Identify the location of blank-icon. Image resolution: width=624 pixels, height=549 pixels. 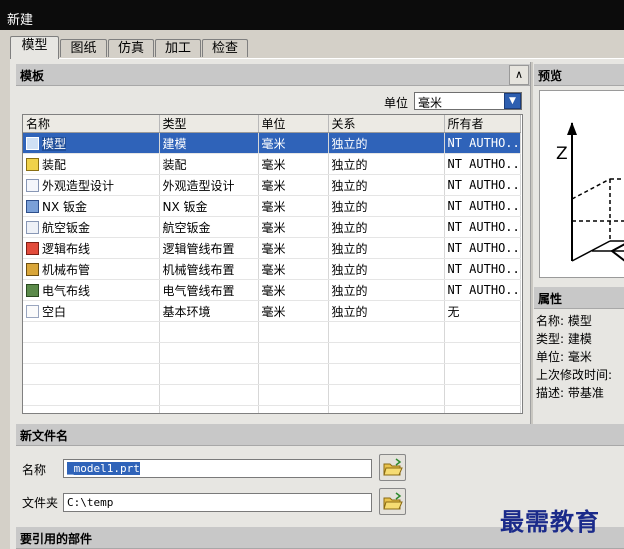
(32, 311).